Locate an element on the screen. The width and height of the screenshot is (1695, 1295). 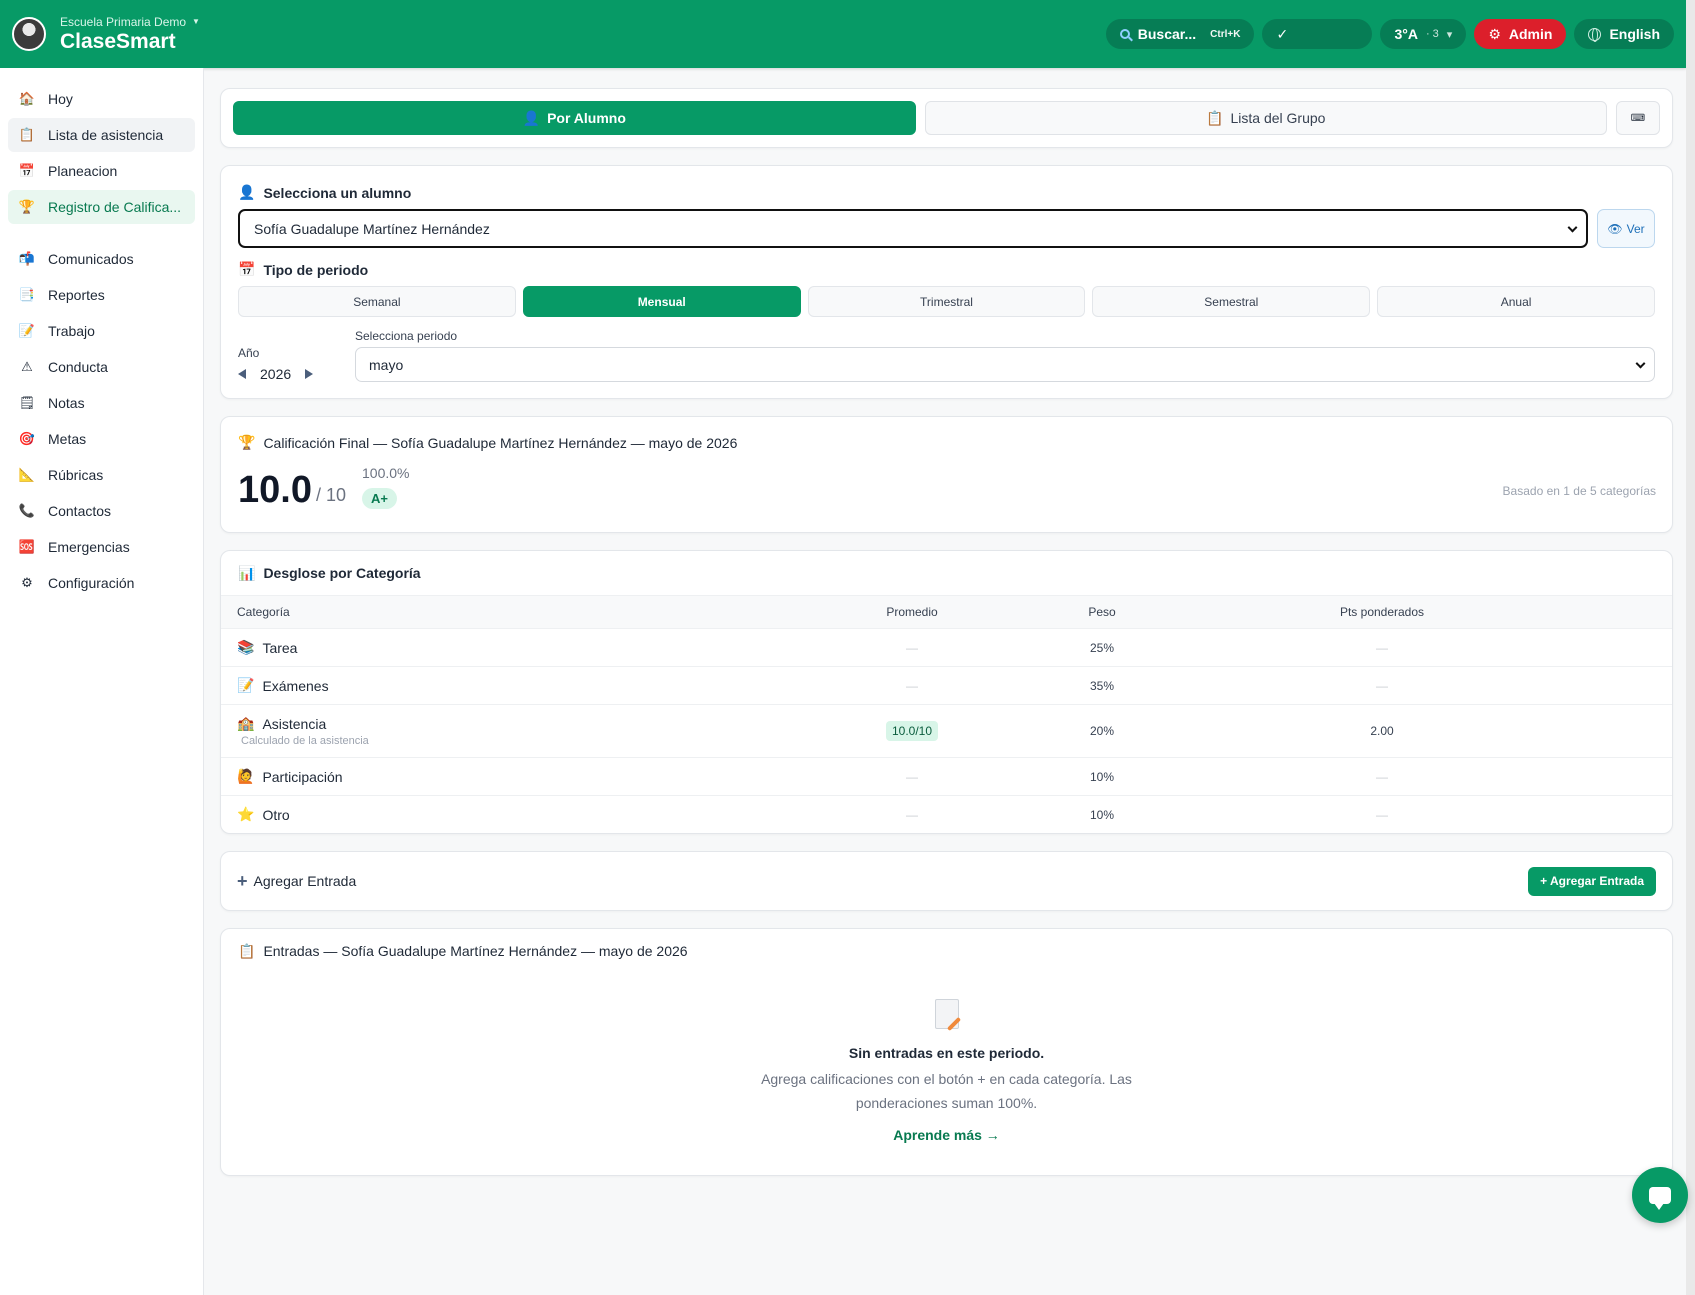
final-score: 10.0 is located at coordinates (275, 490).